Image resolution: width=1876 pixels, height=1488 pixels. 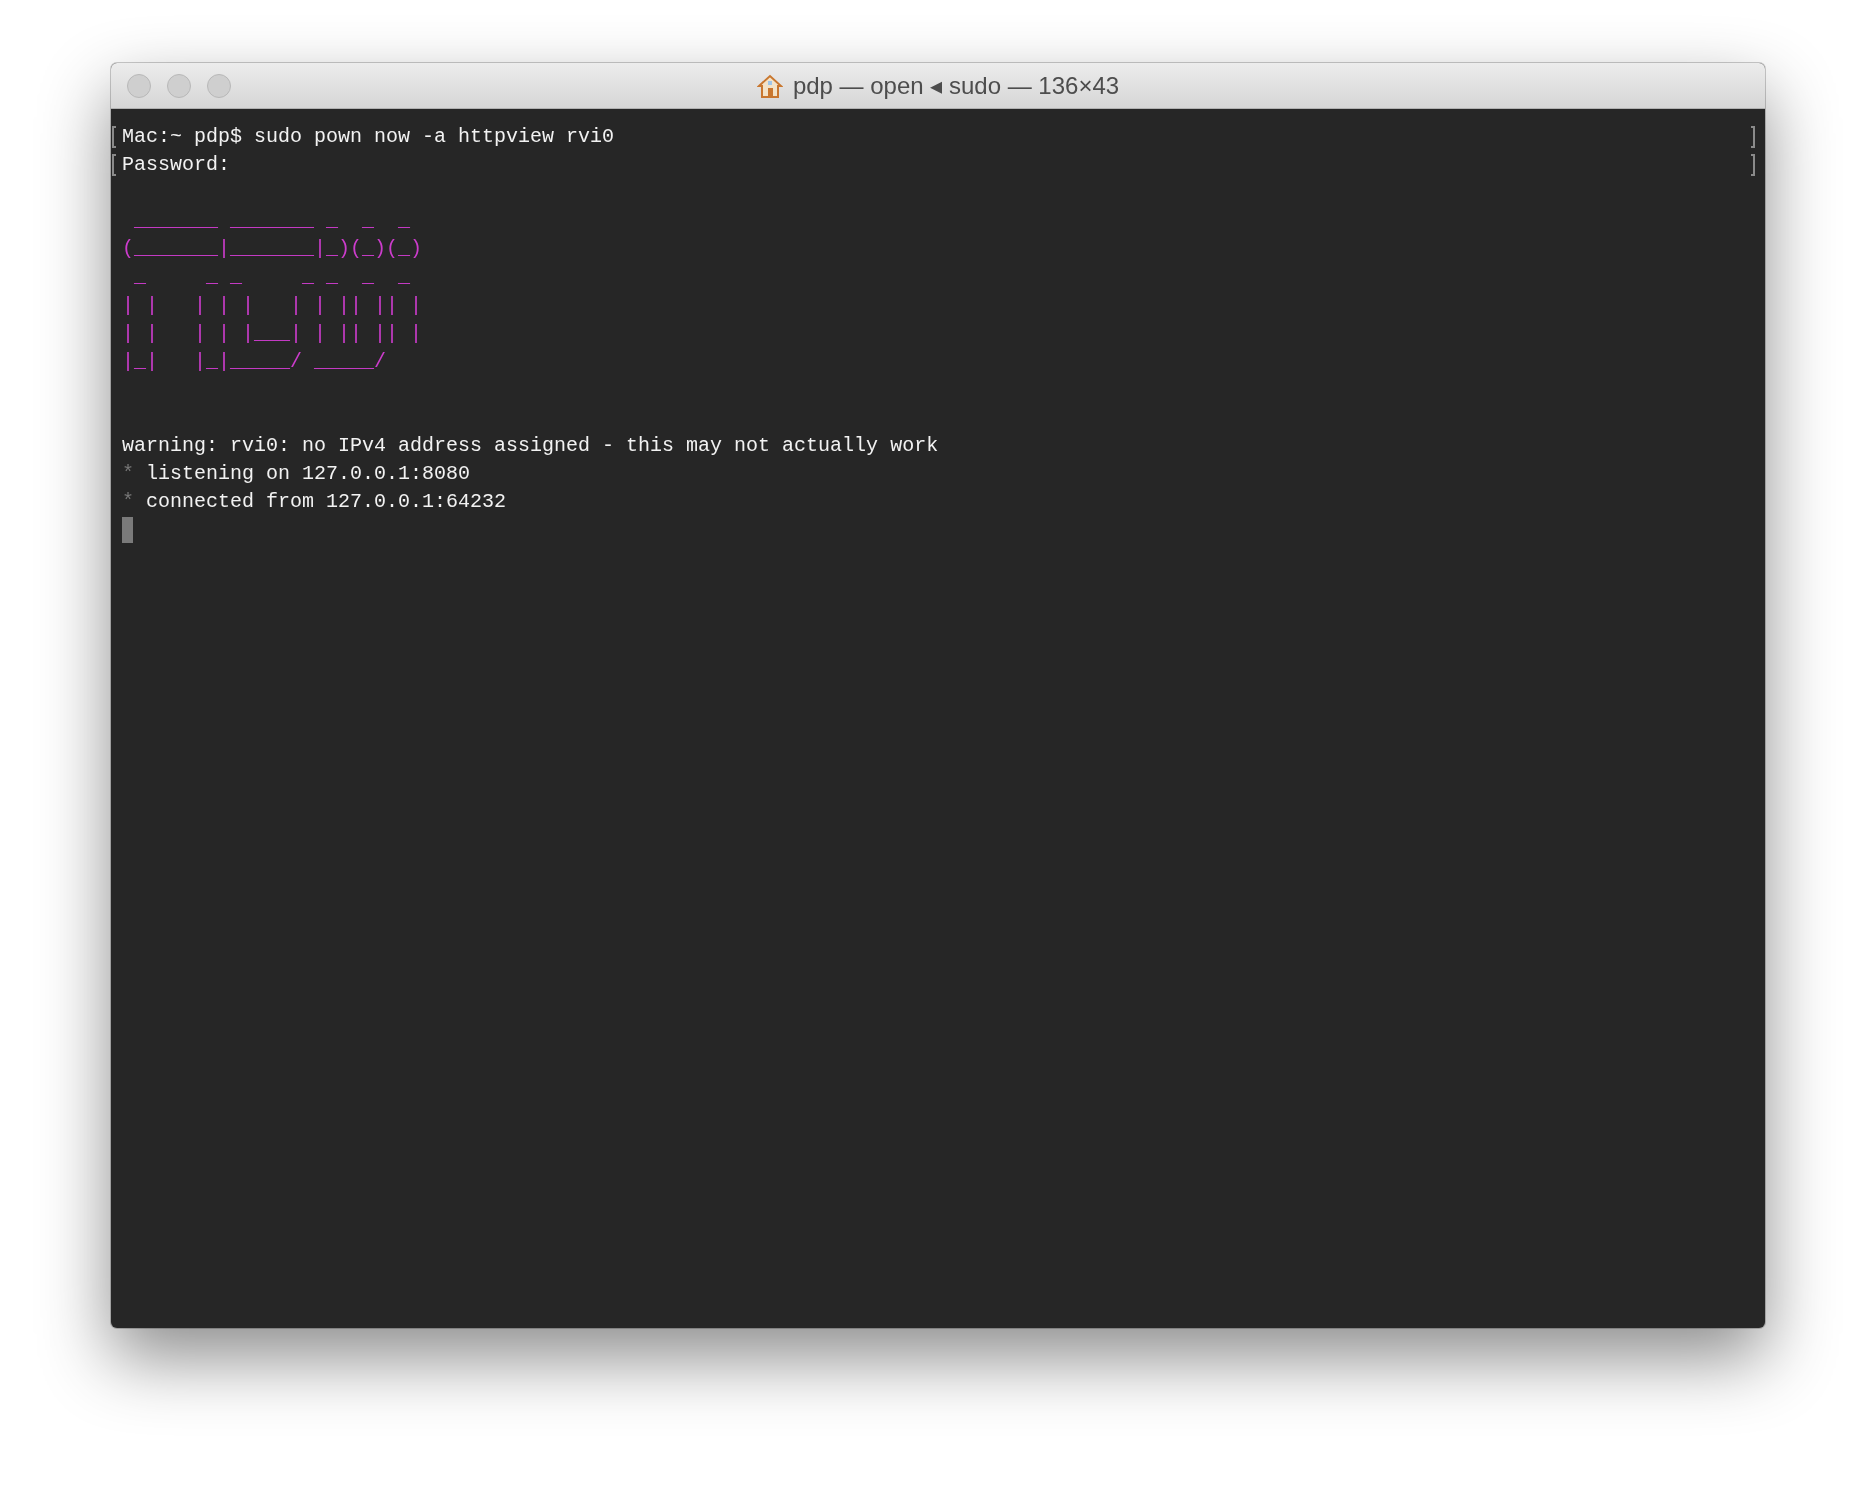 What do you see at coordinates (368, 137) in the screenshot?
I see `terminal-line: Mac:~ pdp$ sudo pown now -a httpview rvi0` at bounding box center [368, 137].